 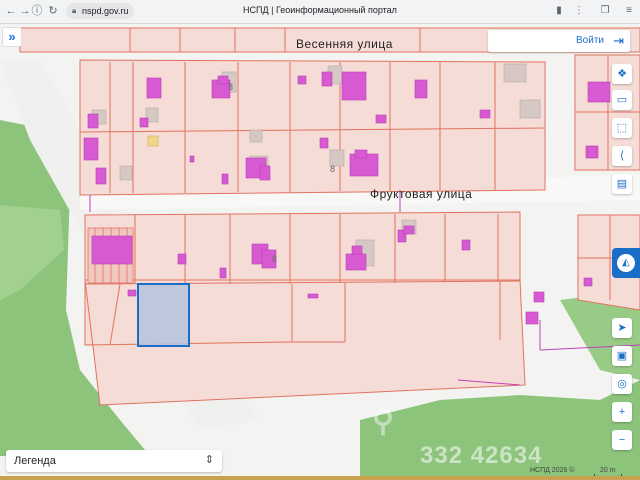 What do you see at coordinates (74, 10) in the screenshot?
I see `lock-icon: 🔒︎` at bounding box center [74, 10].